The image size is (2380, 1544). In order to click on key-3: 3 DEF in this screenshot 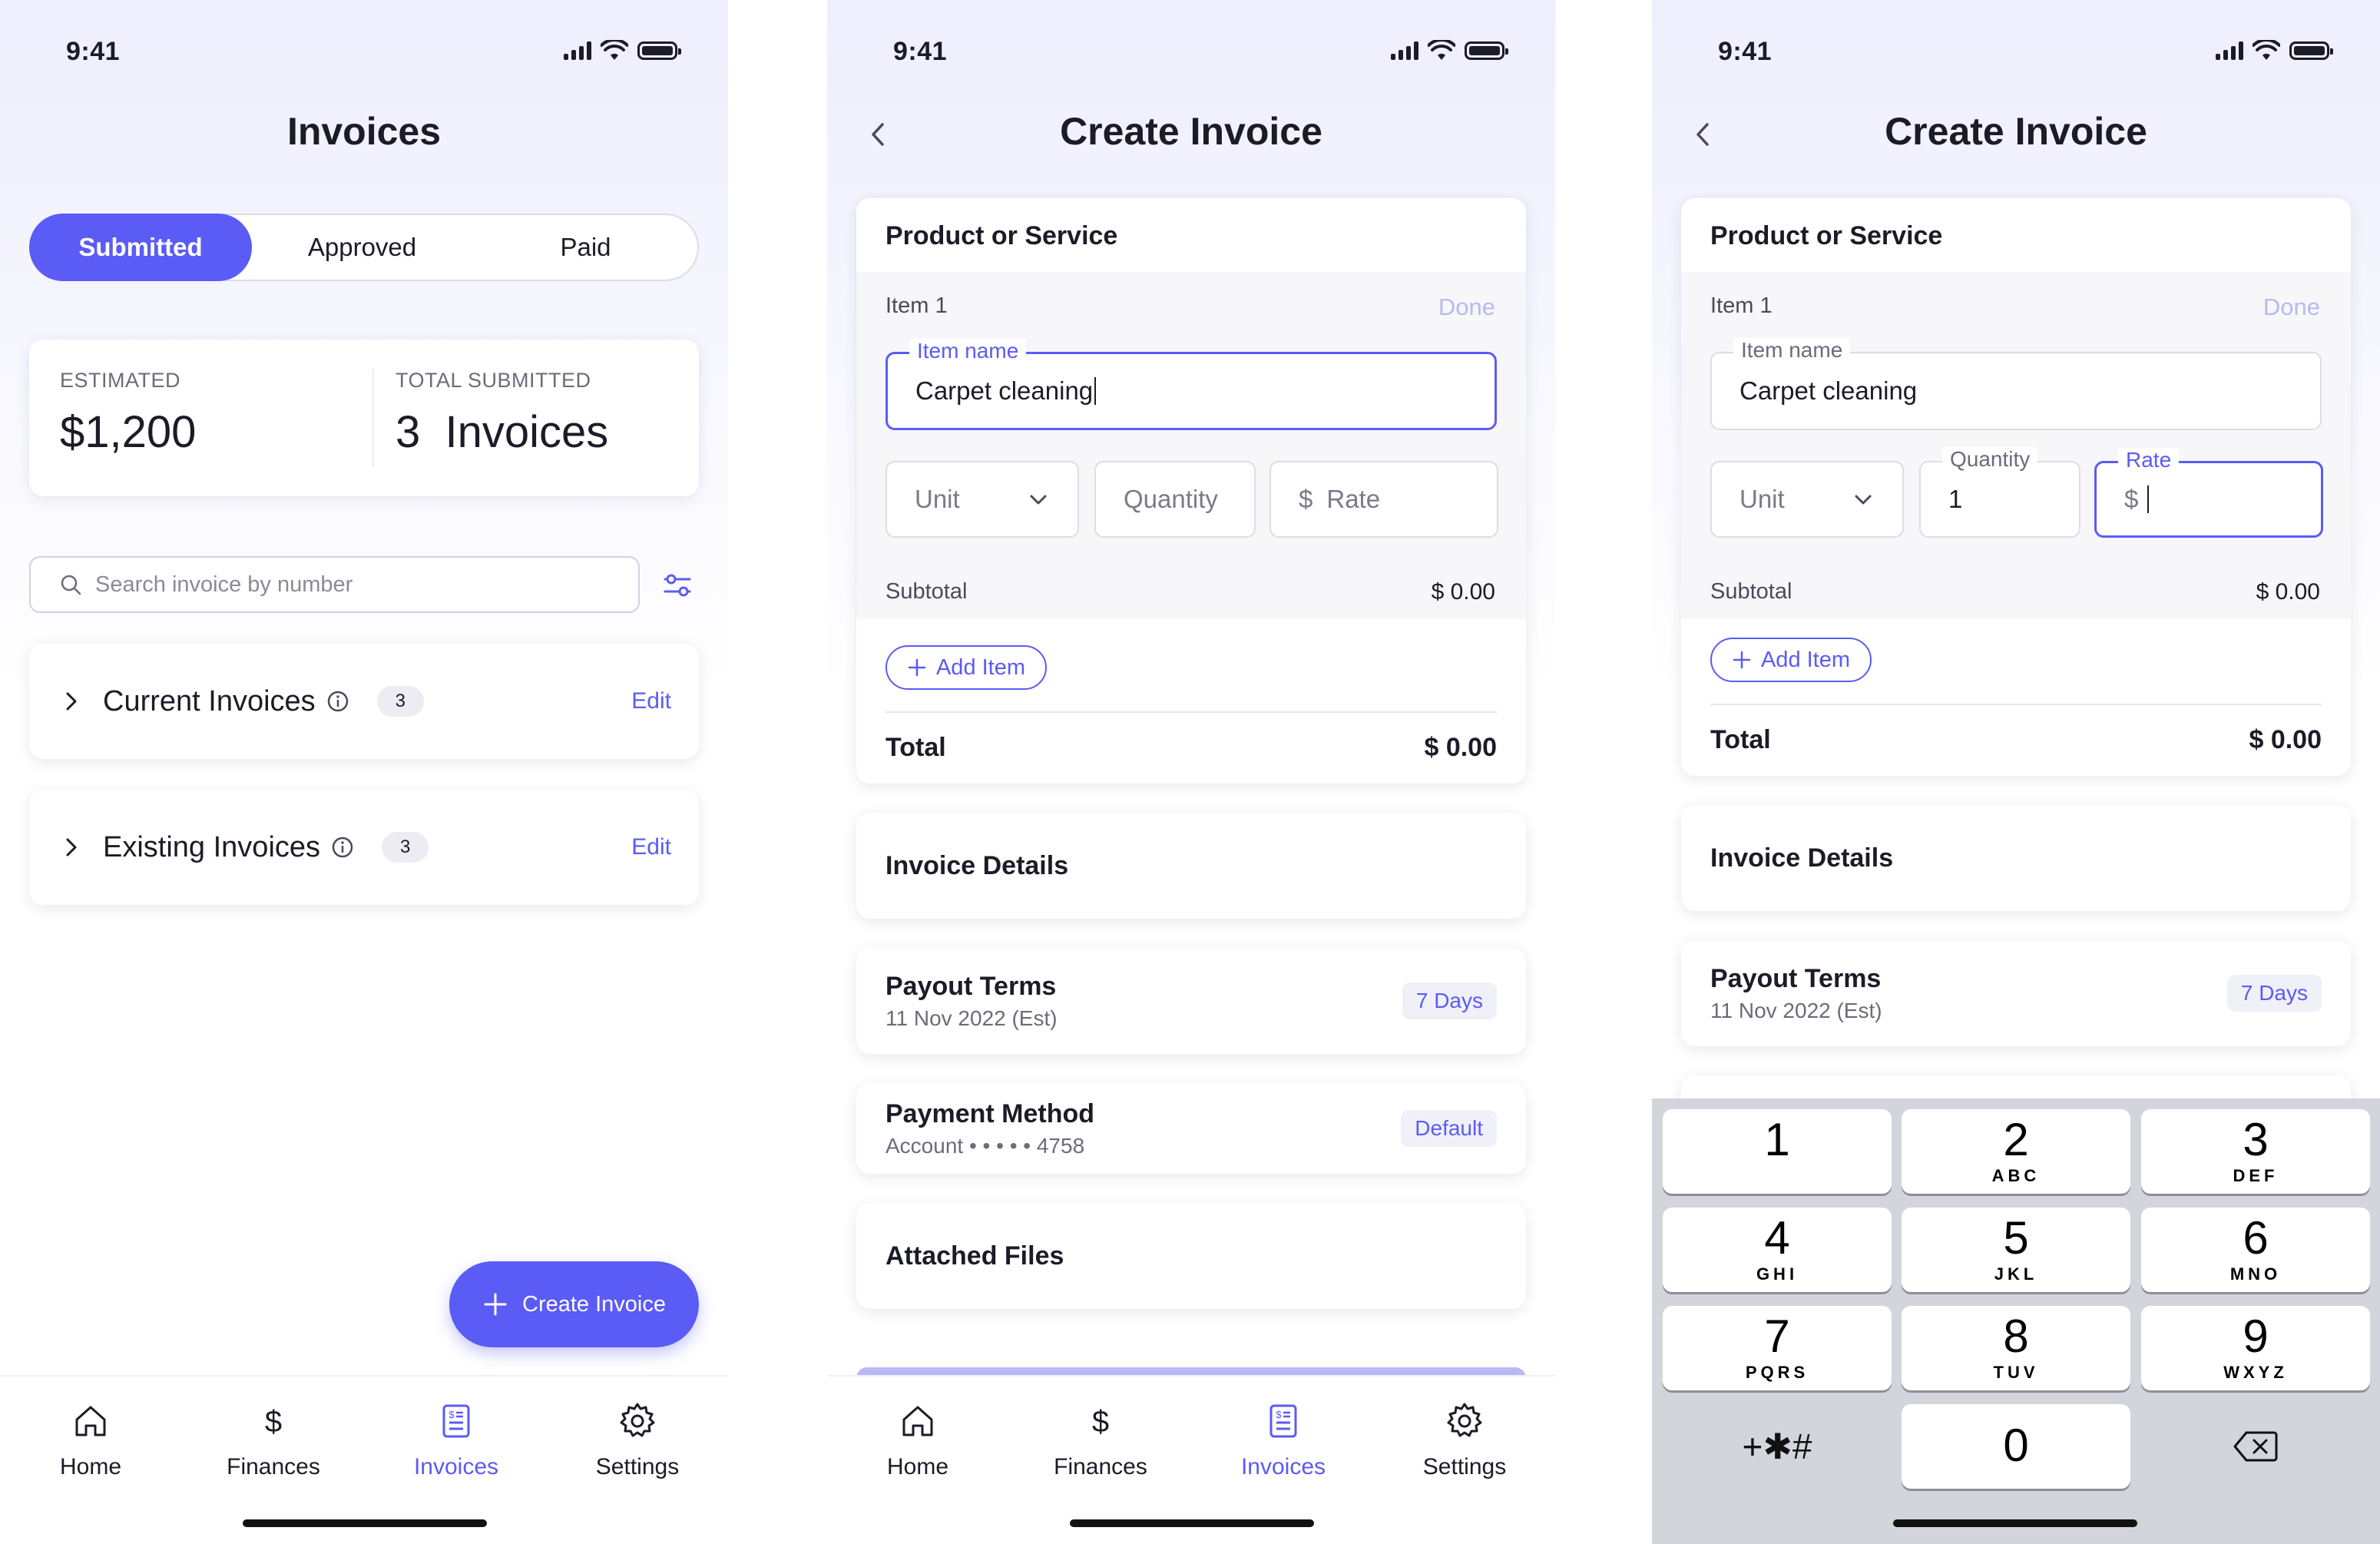, I will do `click(2255, 1151)`.